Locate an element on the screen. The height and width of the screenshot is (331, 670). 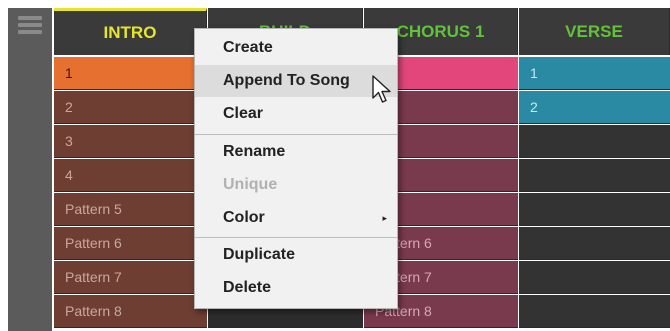
hamburger-menu-icon is located at coordinates (30, 27).